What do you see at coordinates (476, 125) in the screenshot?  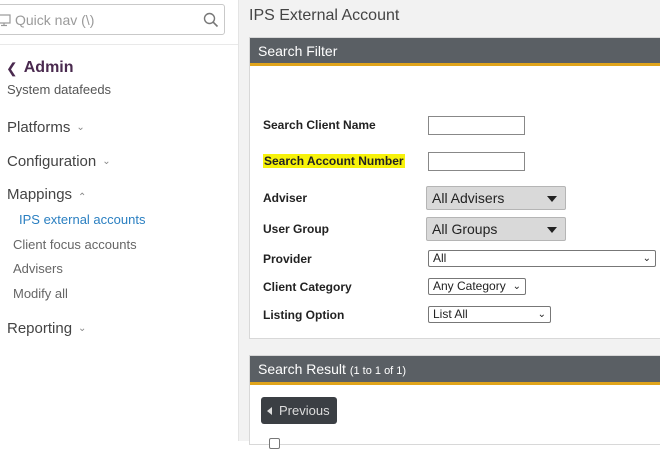 I see `client-name-input` at bounding box center [476, 125].